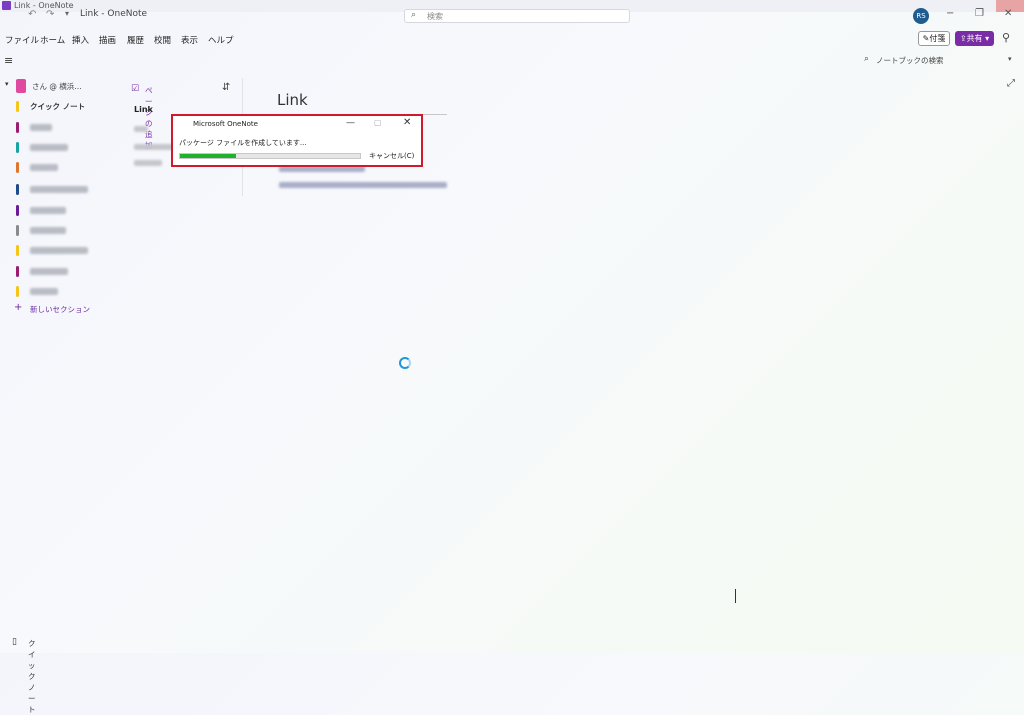  What do you see at coordinates (32, 676) in the screenshot?
I see `quick-notes-label: クイック ノート` at bounding box center [32, 676].